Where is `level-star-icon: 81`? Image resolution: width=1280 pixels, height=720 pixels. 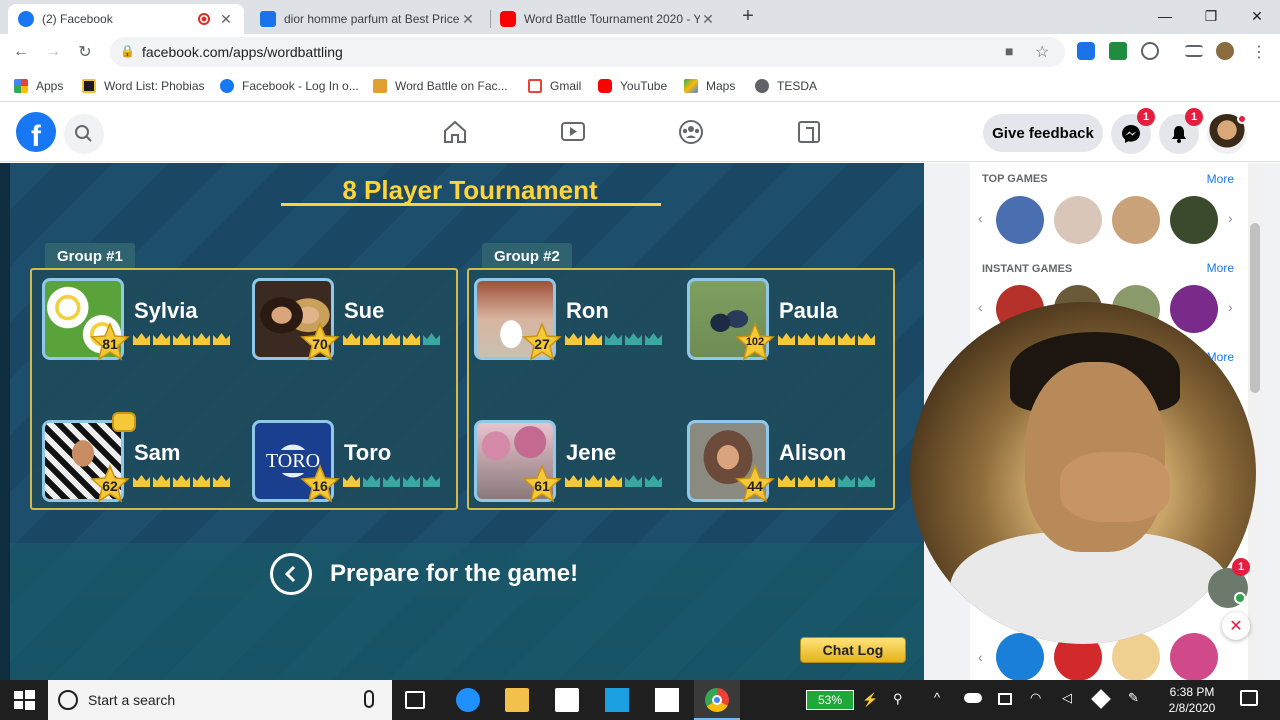
level-star-icon: 81 is located at coordinates (110, 342).